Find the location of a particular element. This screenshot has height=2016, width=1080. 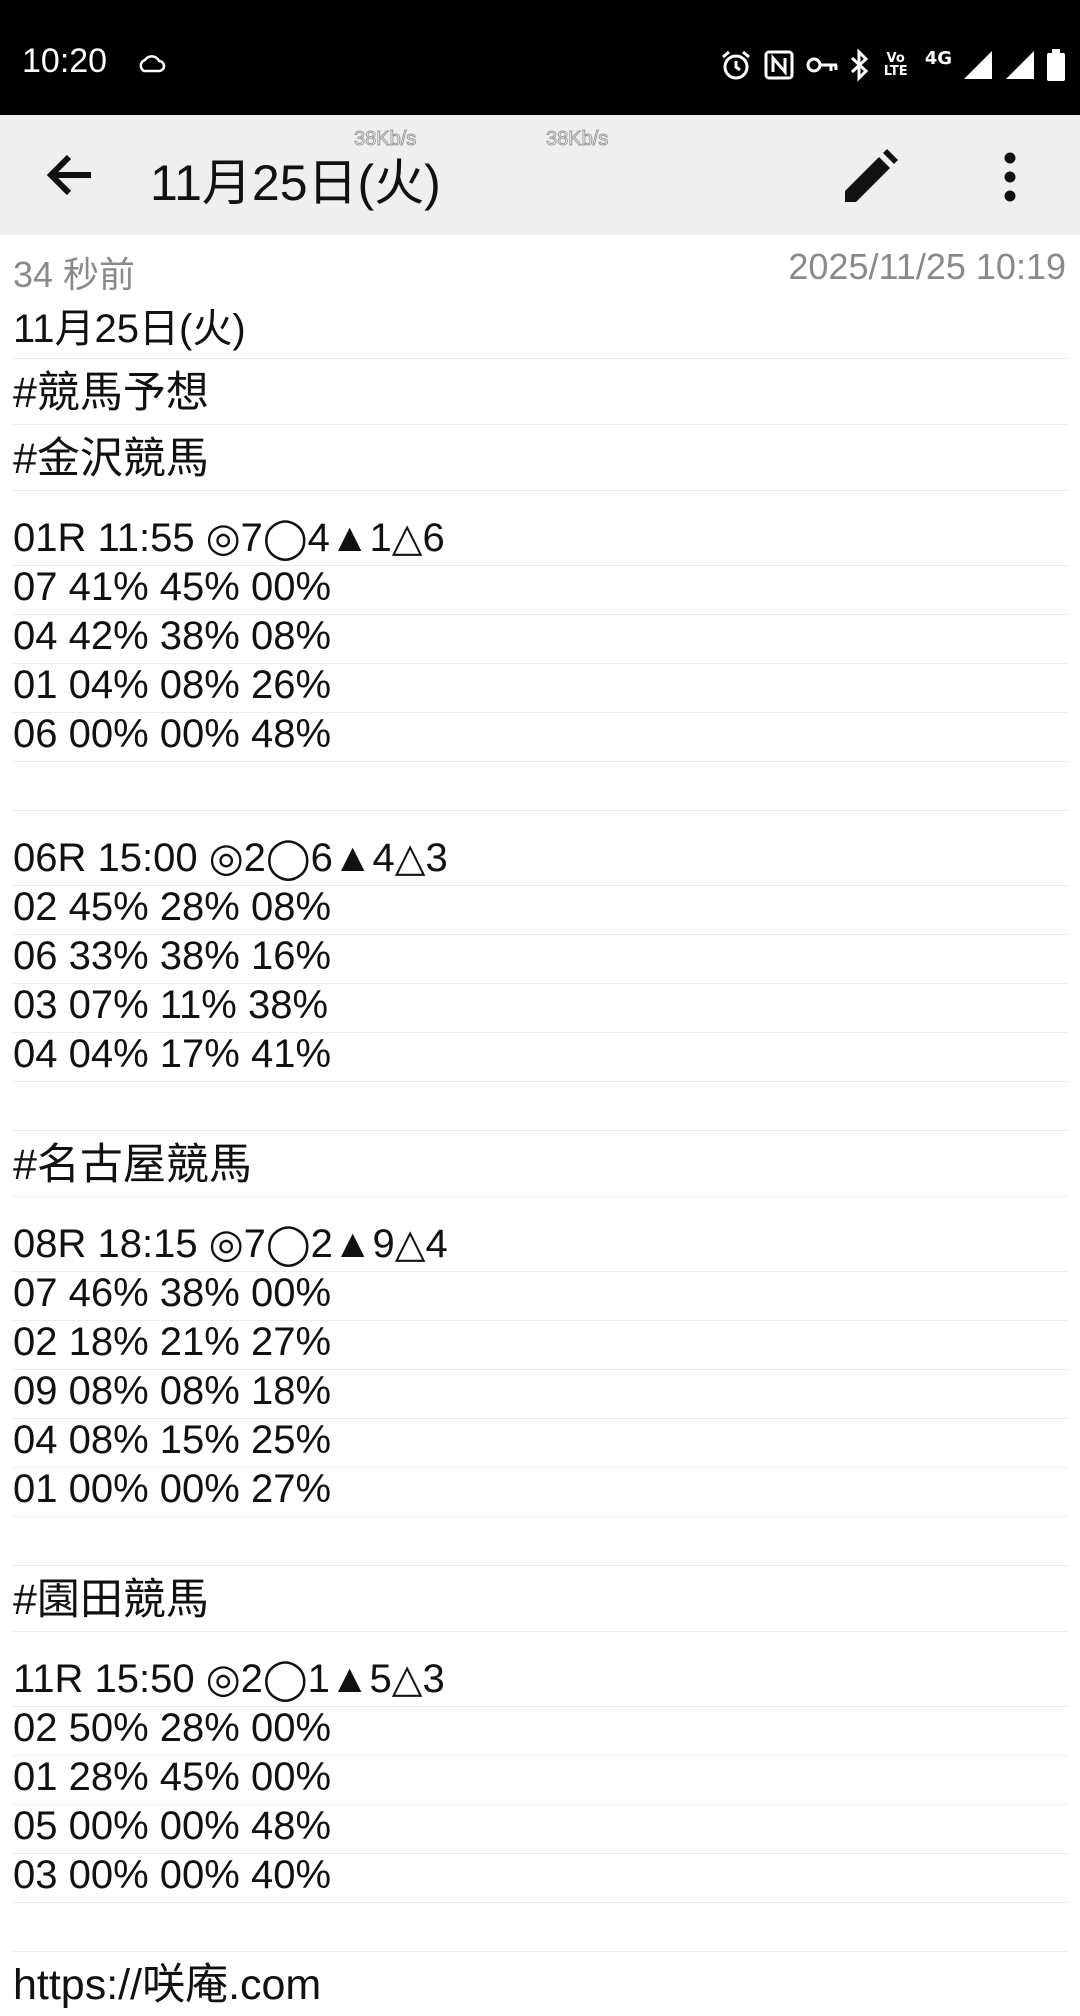

note-line: 01 28% 45% 00% is located at coordinates (540, 1780).